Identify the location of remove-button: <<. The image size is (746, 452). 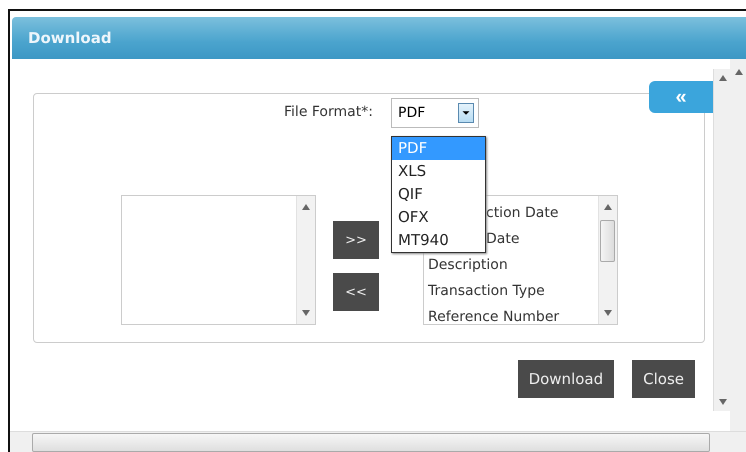
(356, 292).